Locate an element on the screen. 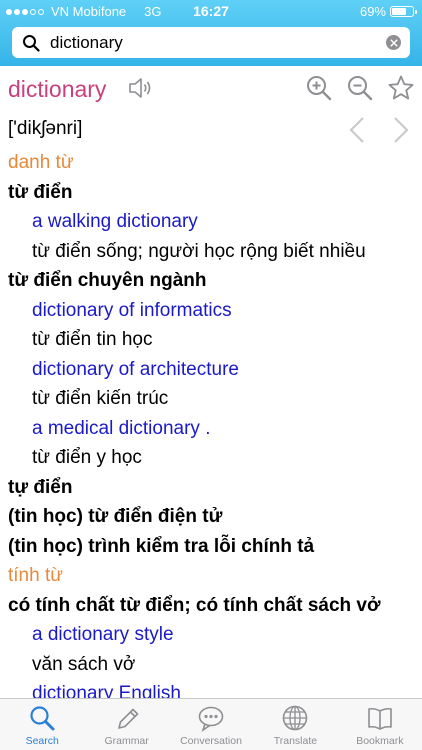 This screenshot has height=750, width=422. chat-bubble-icon is located at coordinates (211, 719).